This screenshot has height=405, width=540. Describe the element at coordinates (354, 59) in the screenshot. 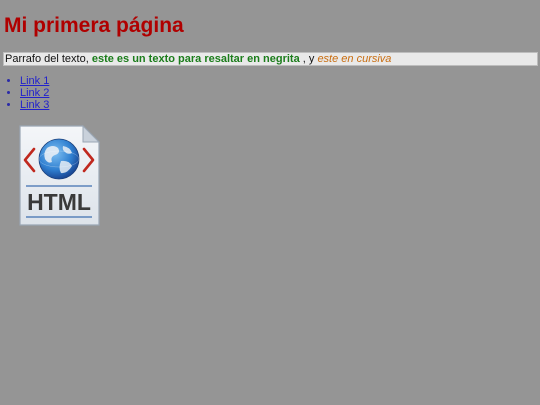

I see `paragraph-italic-text: este en cursiva` at that location.